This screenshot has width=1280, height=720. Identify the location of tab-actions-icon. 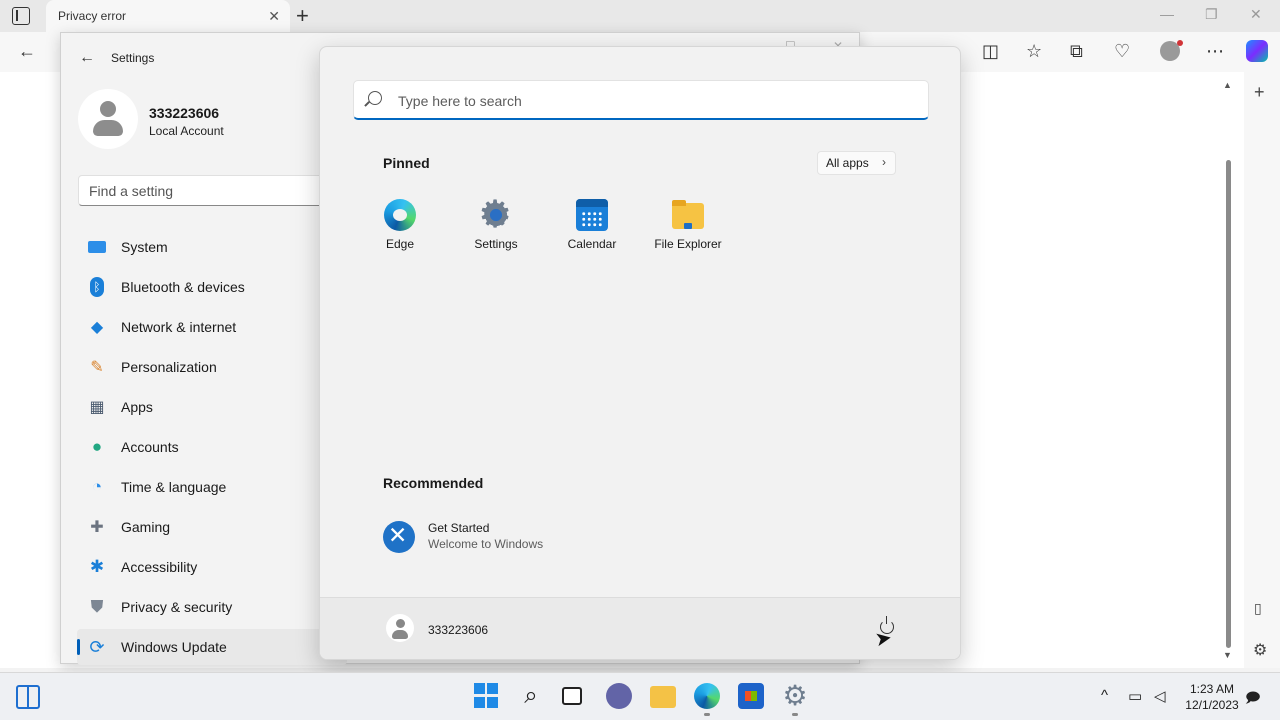
(21, 16).